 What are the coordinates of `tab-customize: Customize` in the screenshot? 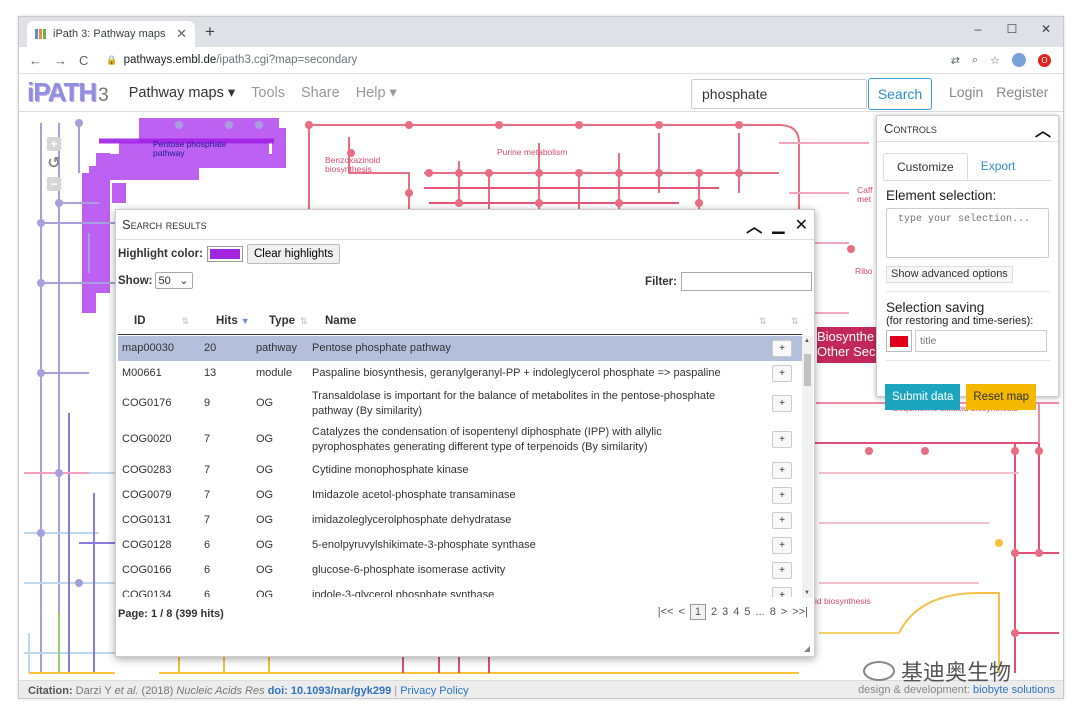 It's located at (925, 166).